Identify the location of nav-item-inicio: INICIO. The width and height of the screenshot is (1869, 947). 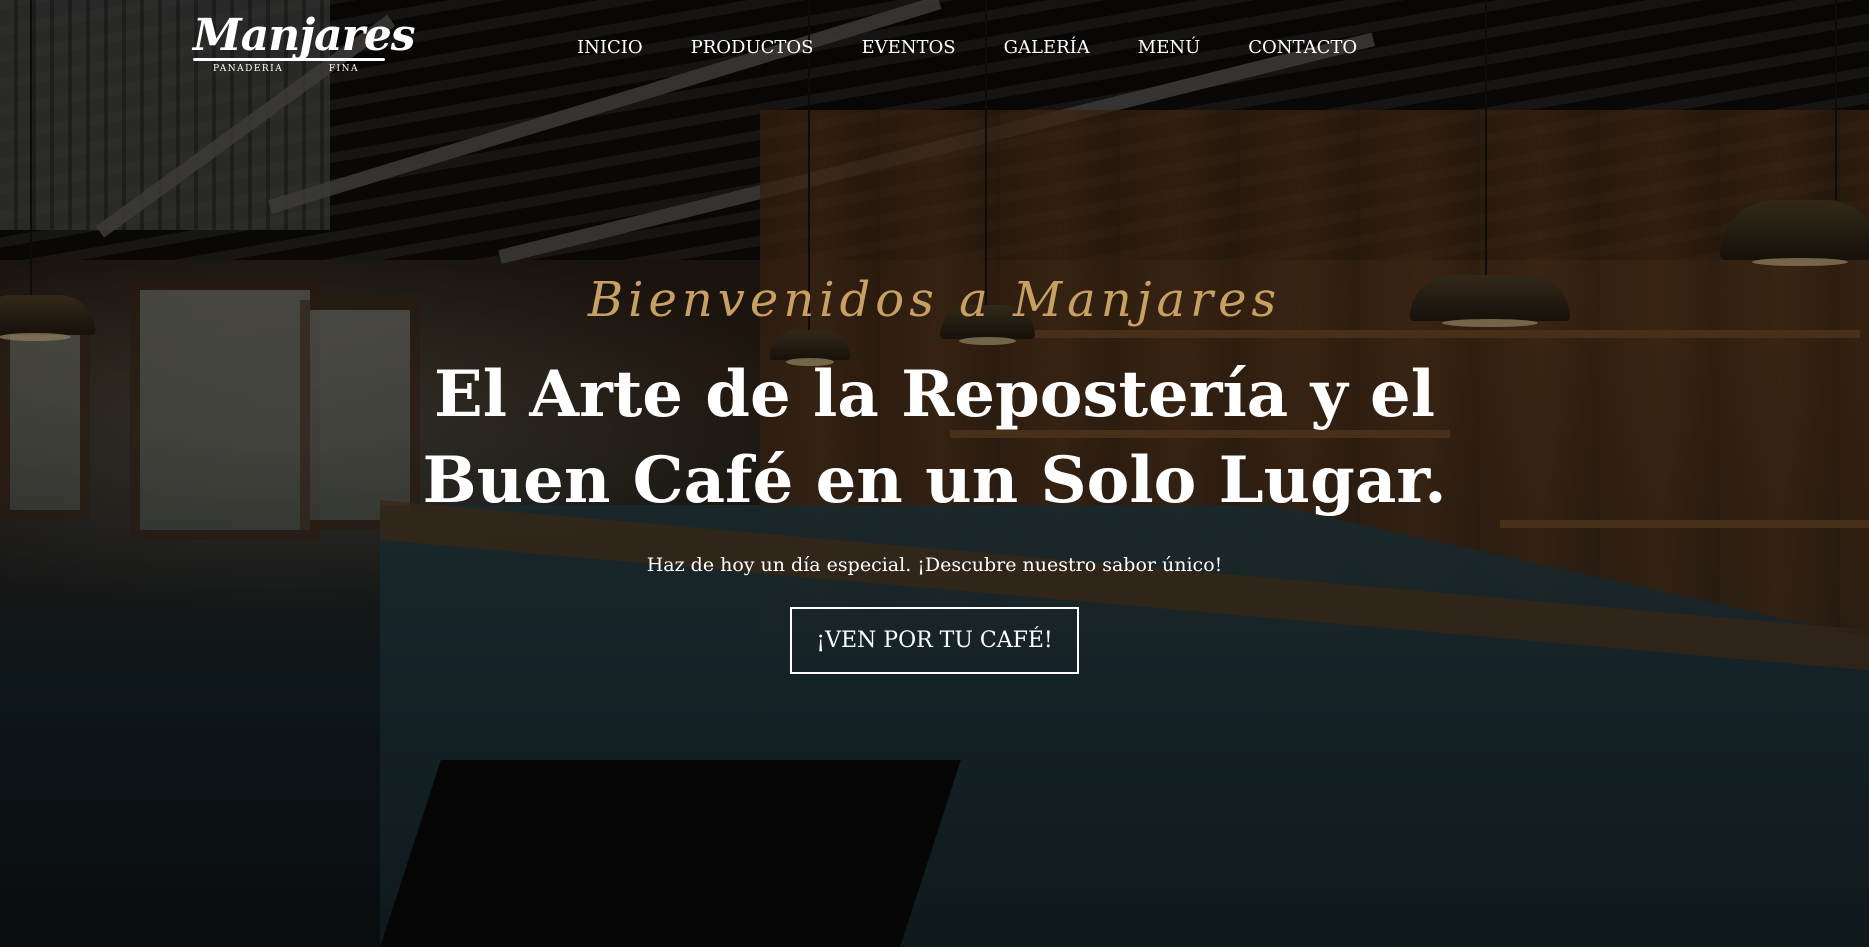
(610, 48).